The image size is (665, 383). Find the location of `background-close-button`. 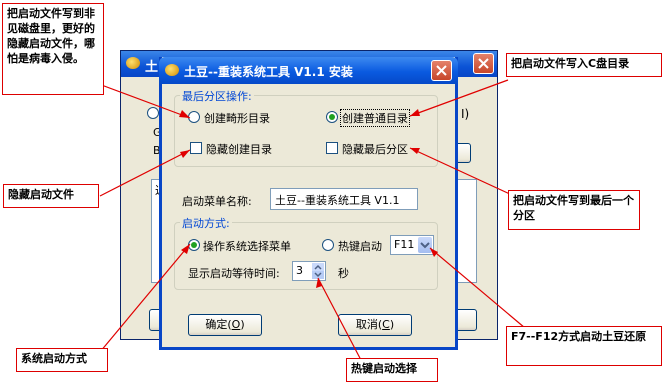

background-close-button is located at coordinates (483, 63).